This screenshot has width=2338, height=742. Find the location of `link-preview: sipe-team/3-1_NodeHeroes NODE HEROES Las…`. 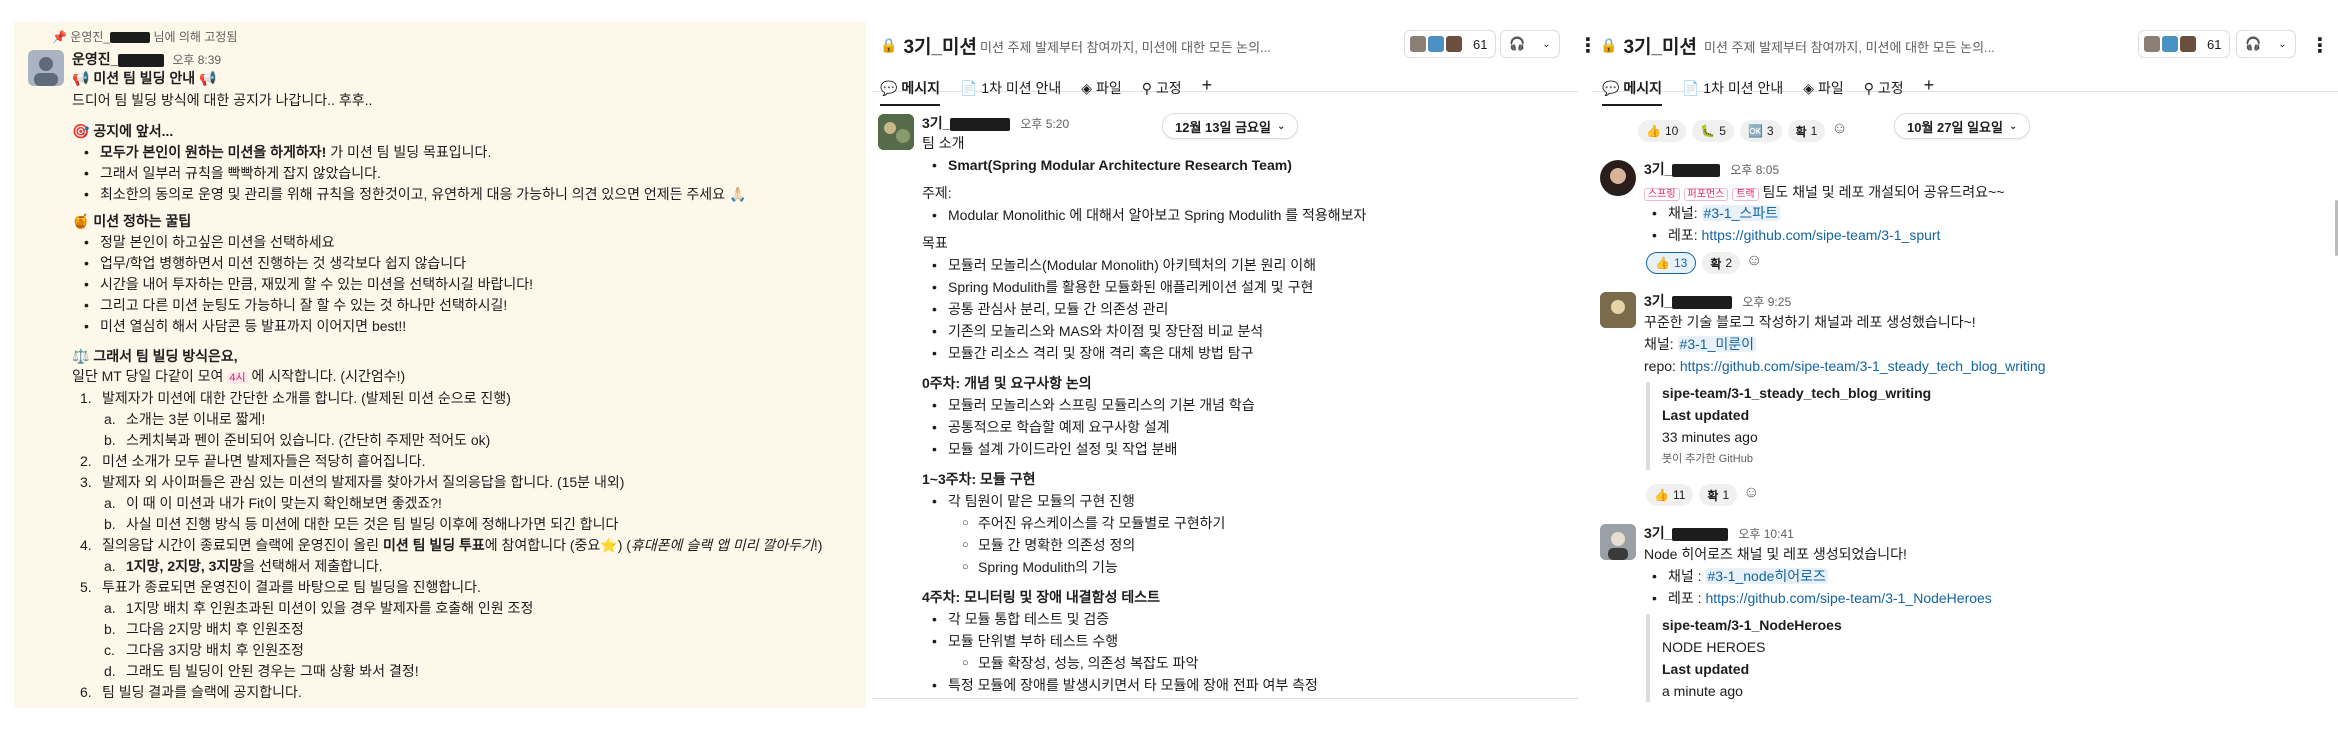

link-preview: sipe-team/3-1_NodeHeroes NODE HEROES Las… is located at coordinates (1744, 658).